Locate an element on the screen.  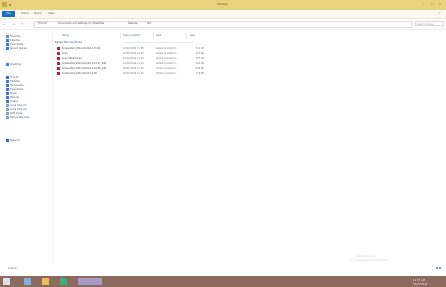
nav-network: Network is located at coordinates (15, 140).